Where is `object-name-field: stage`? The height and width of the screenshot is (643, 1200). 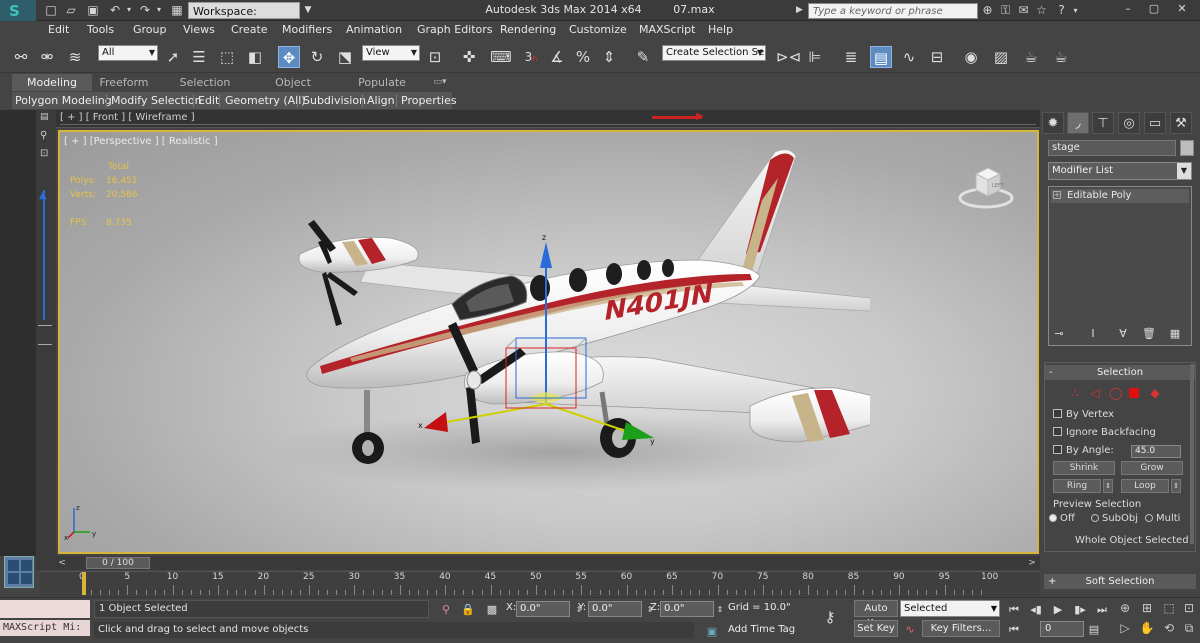 object-name-field: stage is located at coordinates (1112, 148).